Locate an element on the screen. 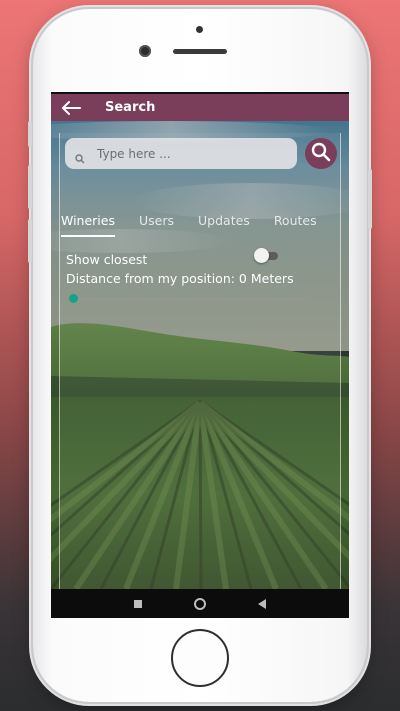  front-camera is located at coordinates (145, 51).